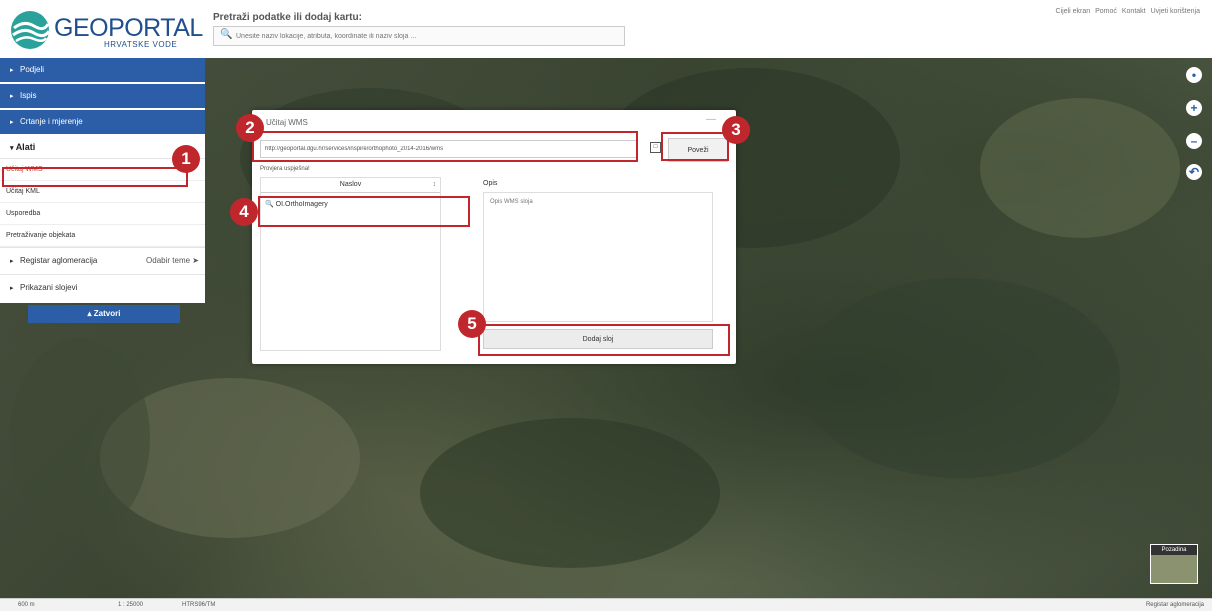  I want to click on scale-select: 1 : 25000, so click(130, 605).